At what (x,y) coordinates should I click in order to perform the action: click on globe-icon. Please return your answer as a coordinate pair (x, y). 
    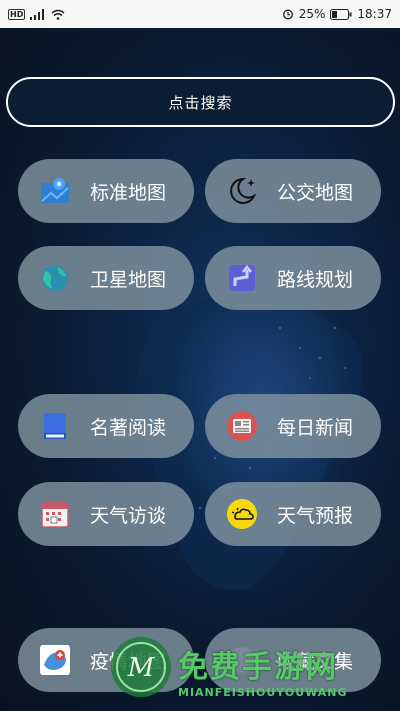
    Looking at the image, I should click on (55, 278).